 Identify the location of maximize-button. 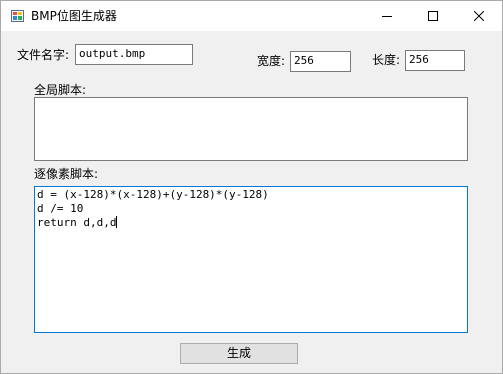
(433, 16).